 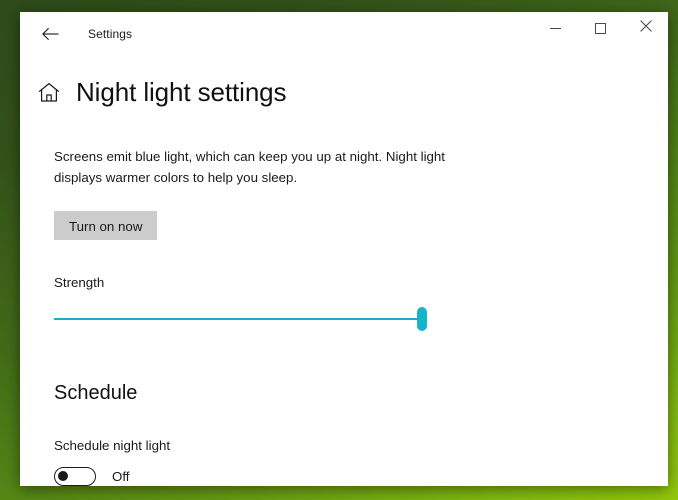 I want to click on schedule-heading: Schedule, so click(x=96, y=393).